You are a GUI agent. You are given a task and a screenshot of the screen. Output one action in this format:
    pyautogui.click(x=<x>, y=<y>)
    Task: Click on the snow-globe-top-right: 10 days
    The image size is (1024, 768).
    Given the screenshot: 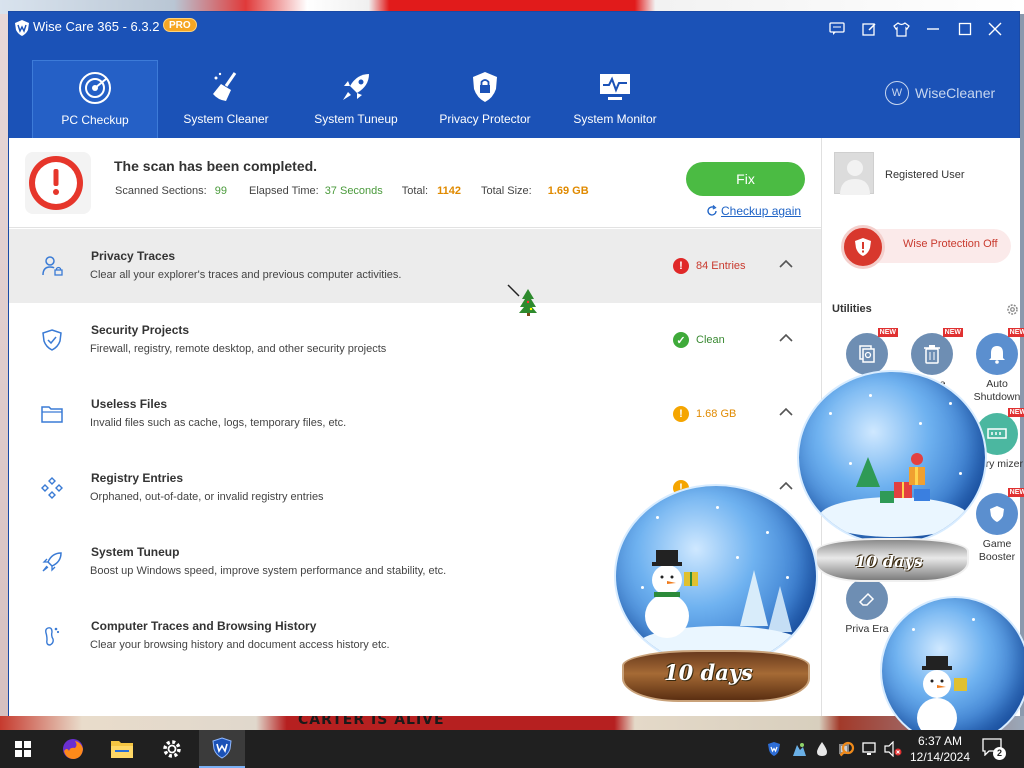 What is the action you would take?
    pyautogui.click(x=892, y=477)
    